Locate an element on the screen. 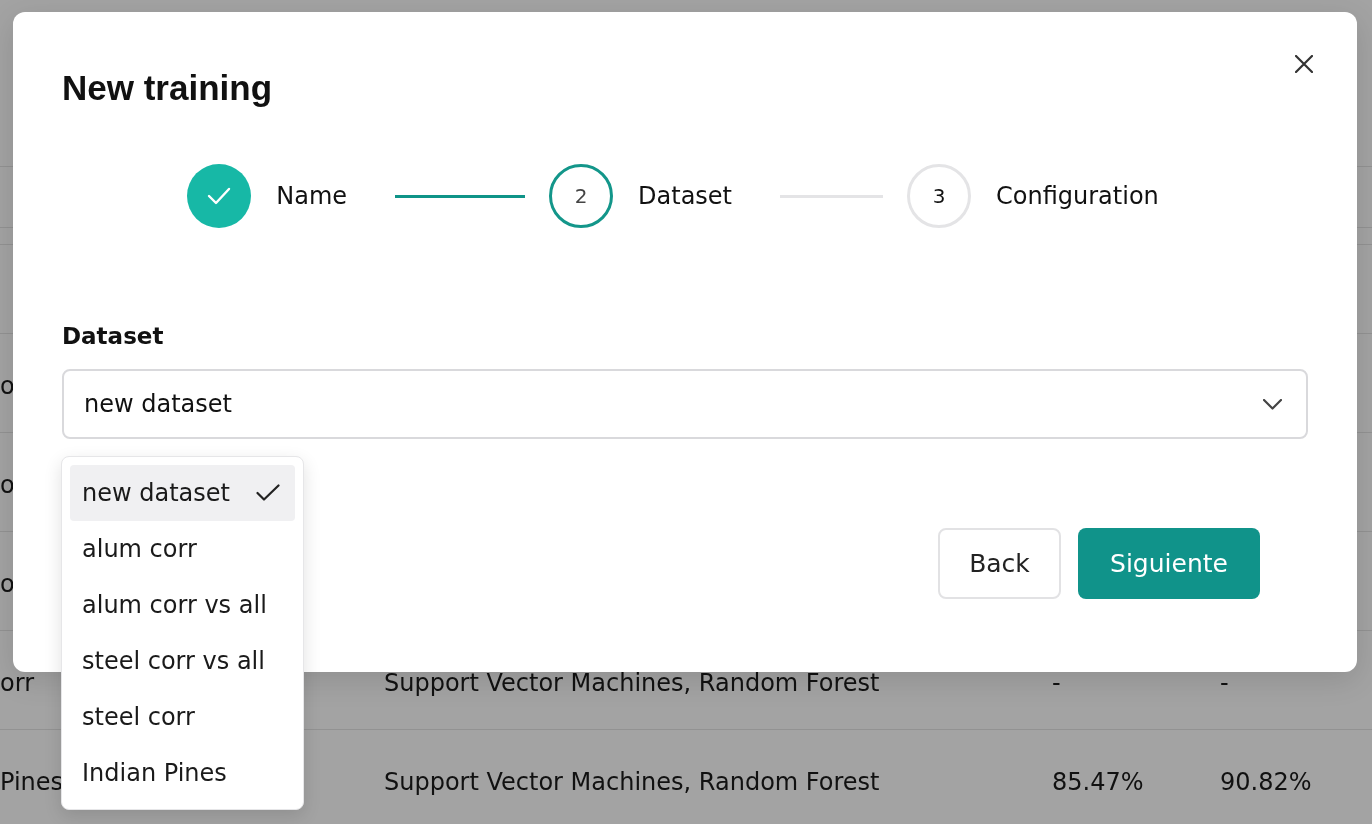 The height and width of the screenshot is (824, 1372). step-label: Configuration is located at coordinates (1077, 196).